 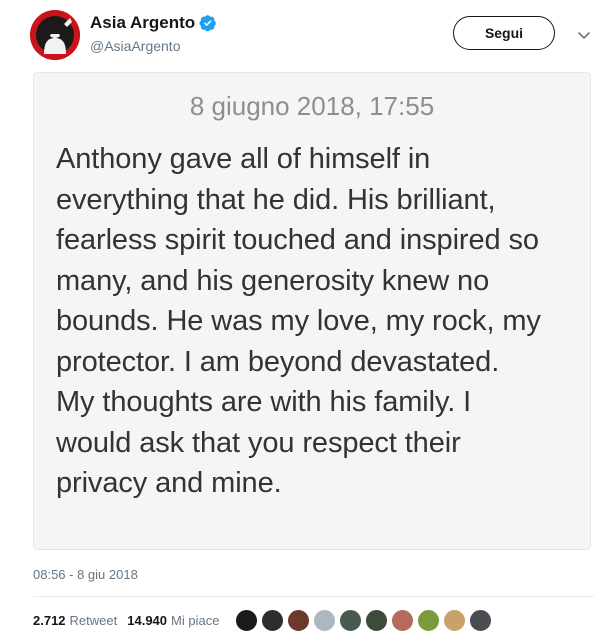 I want to click on note-line: would ask that you respect their, so click(x=258, y=442).